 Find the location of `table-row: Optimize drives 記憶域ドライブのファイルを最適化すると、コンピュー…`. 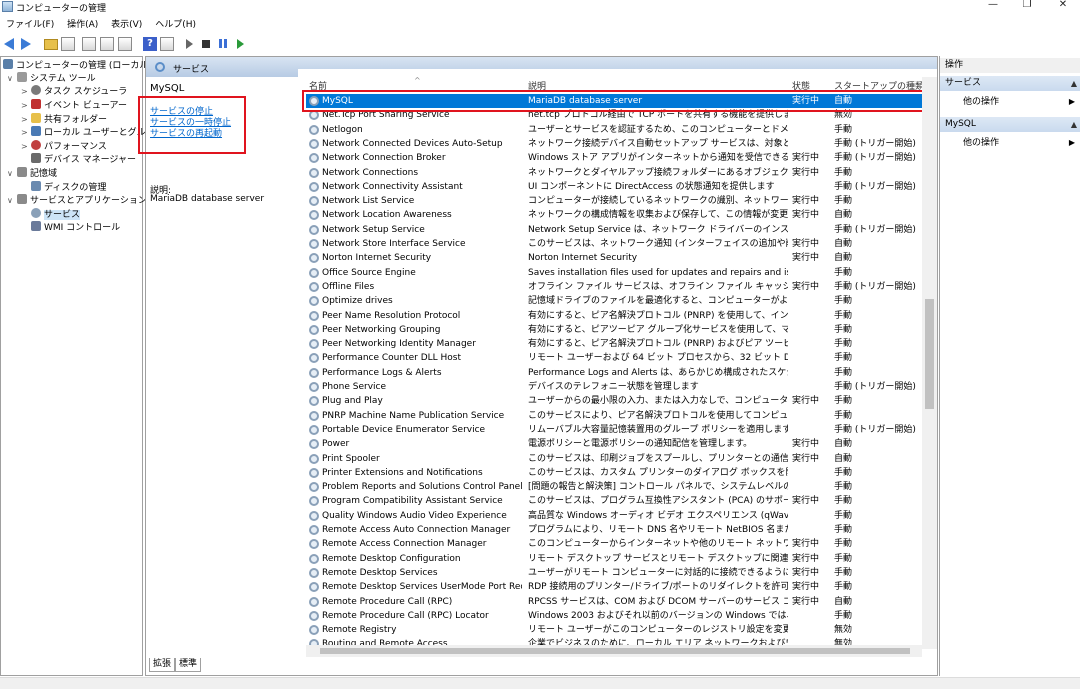

table-row: Optimize drives 記憶域ドライブのファイルを最適化すると、コンピュー… is located at coordinates (614, 301).